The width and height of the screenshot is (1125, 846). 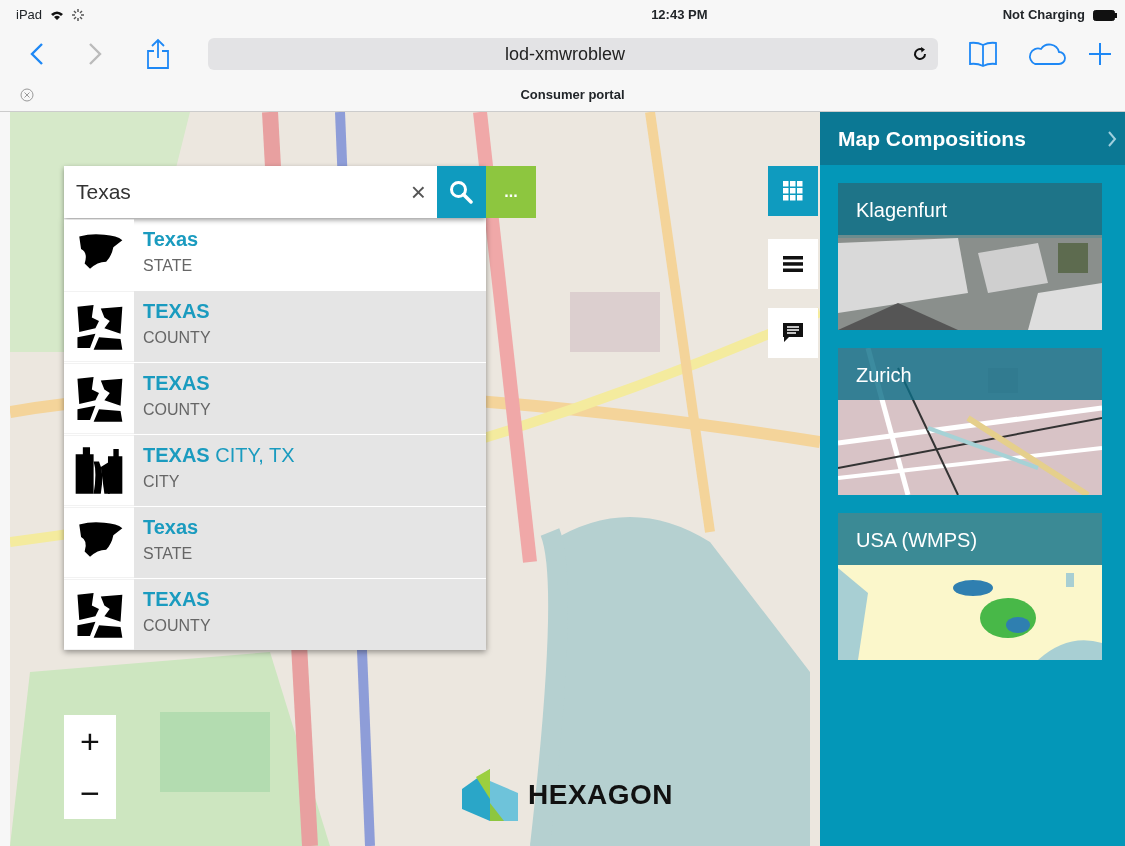 What do you see at coordinates (983, 54) in the screenshot?
I see `book-icon` at bounding box center [983, 54].